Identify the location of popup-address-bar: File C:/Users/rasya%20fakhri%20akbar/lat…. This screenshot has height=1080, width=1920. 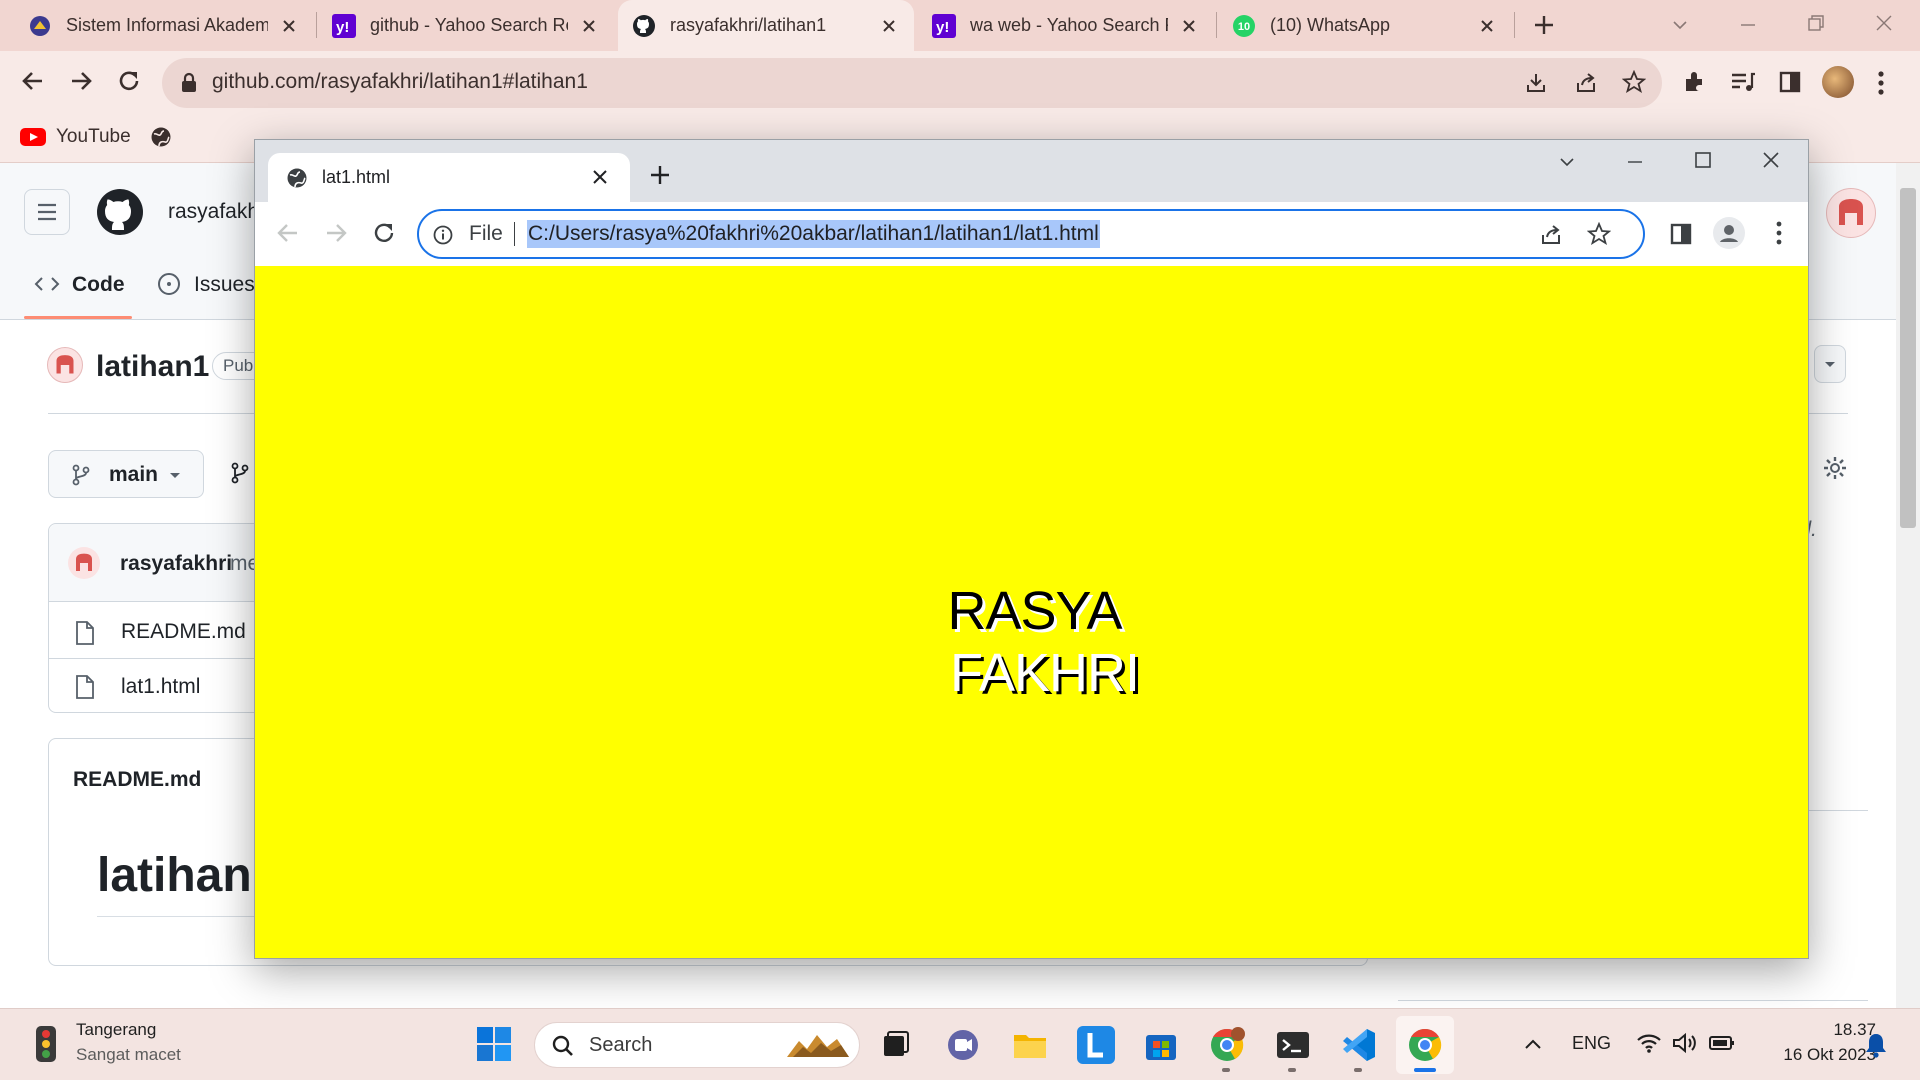
(1031, 234).